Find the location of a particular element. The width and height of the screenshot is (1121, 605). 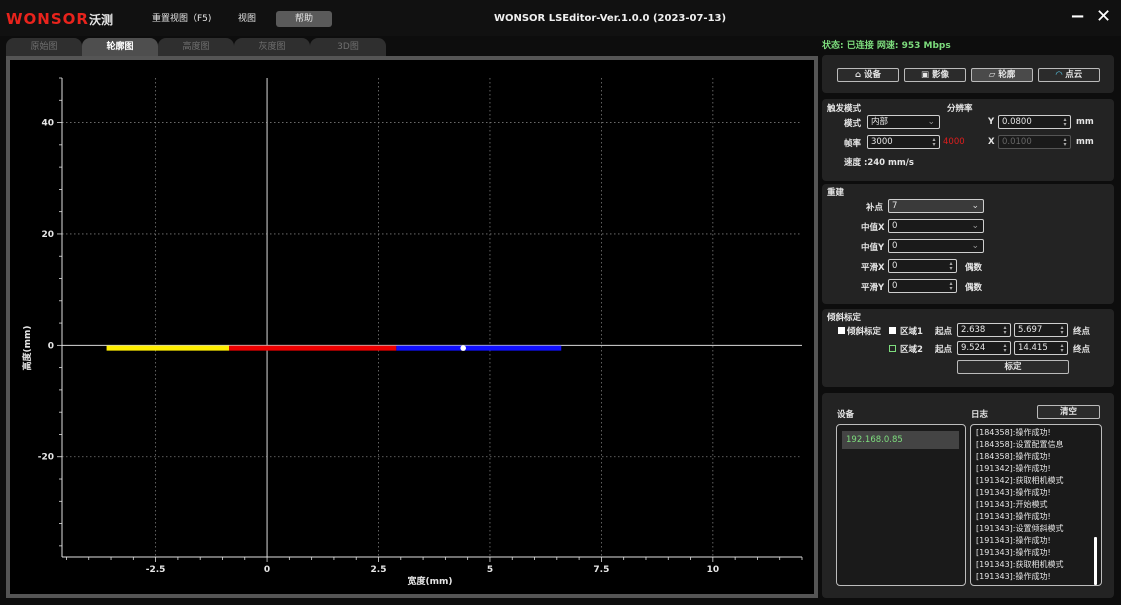

x-tick-label: 0 is located at coordinates (267, 570).